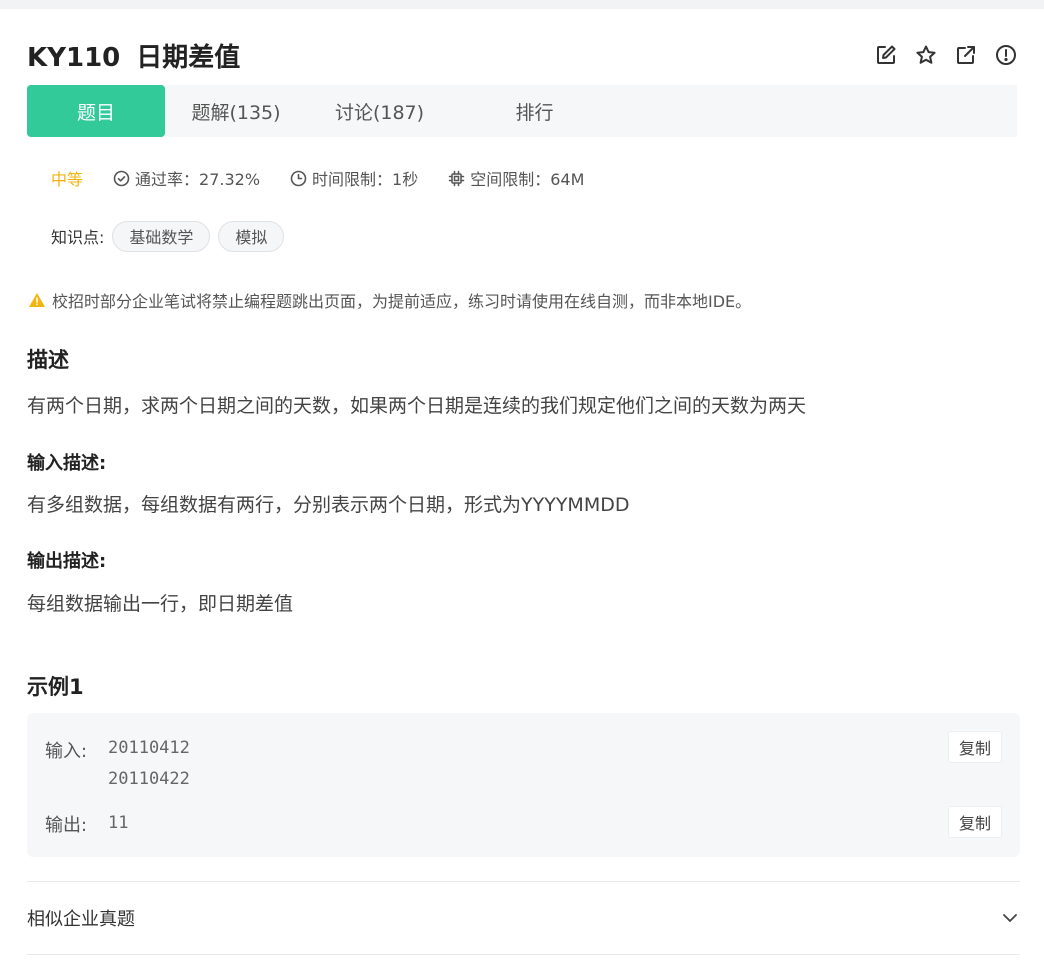 The width and height of the screenshot is (1044, 975). Describe the element at coordinates (198, 179) in the screenshot. I see `pass-rate-text: 通过率：27.32%` at that location.